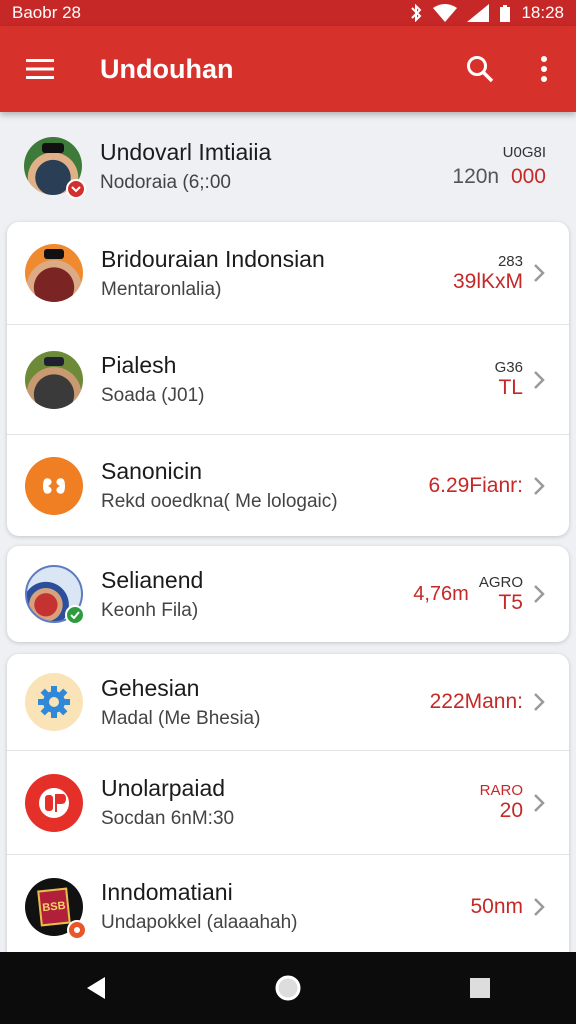  I want to click on chevron-down-icon, so click(76, 189).